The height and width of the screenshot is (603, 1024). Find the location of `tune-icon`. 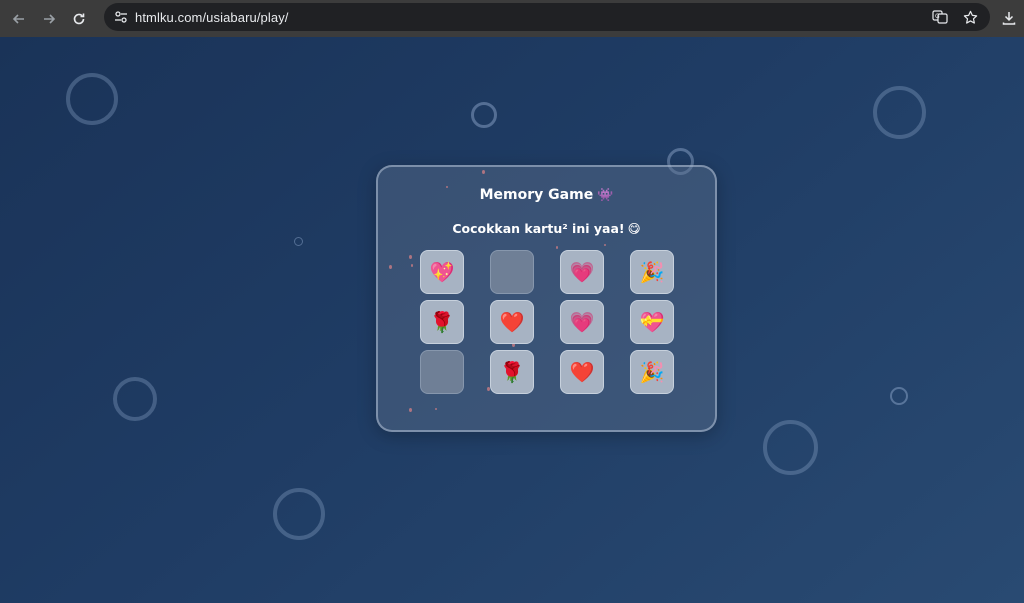

tune-icon is located at coordinates (121, 17).